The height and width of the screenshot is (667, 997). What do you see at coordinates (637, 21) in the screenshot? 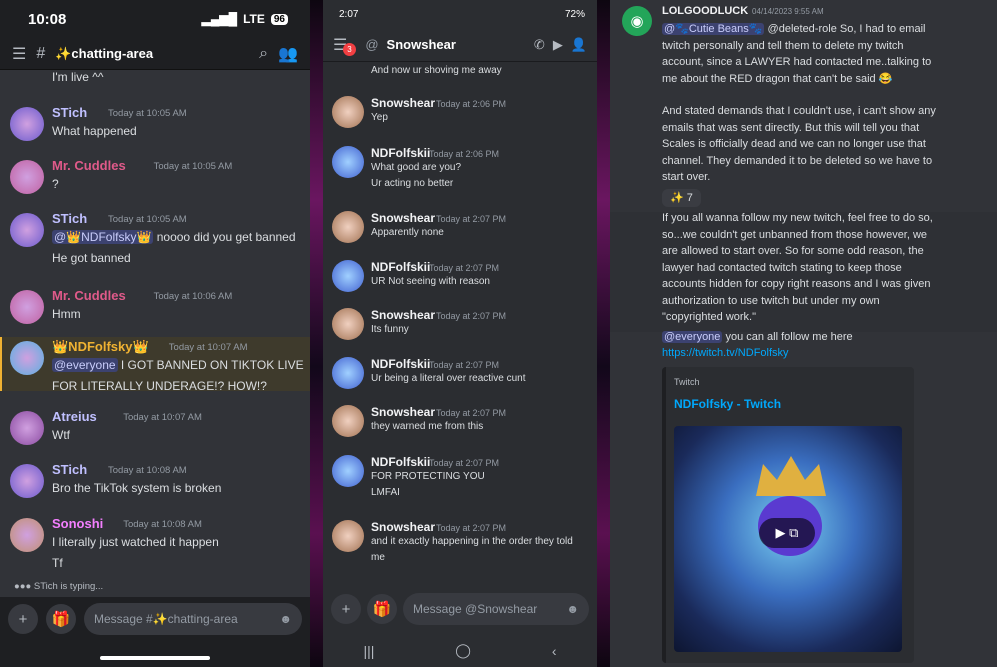
I see `discord-logo-avatar: ◉` at bounding box center [637, 21].